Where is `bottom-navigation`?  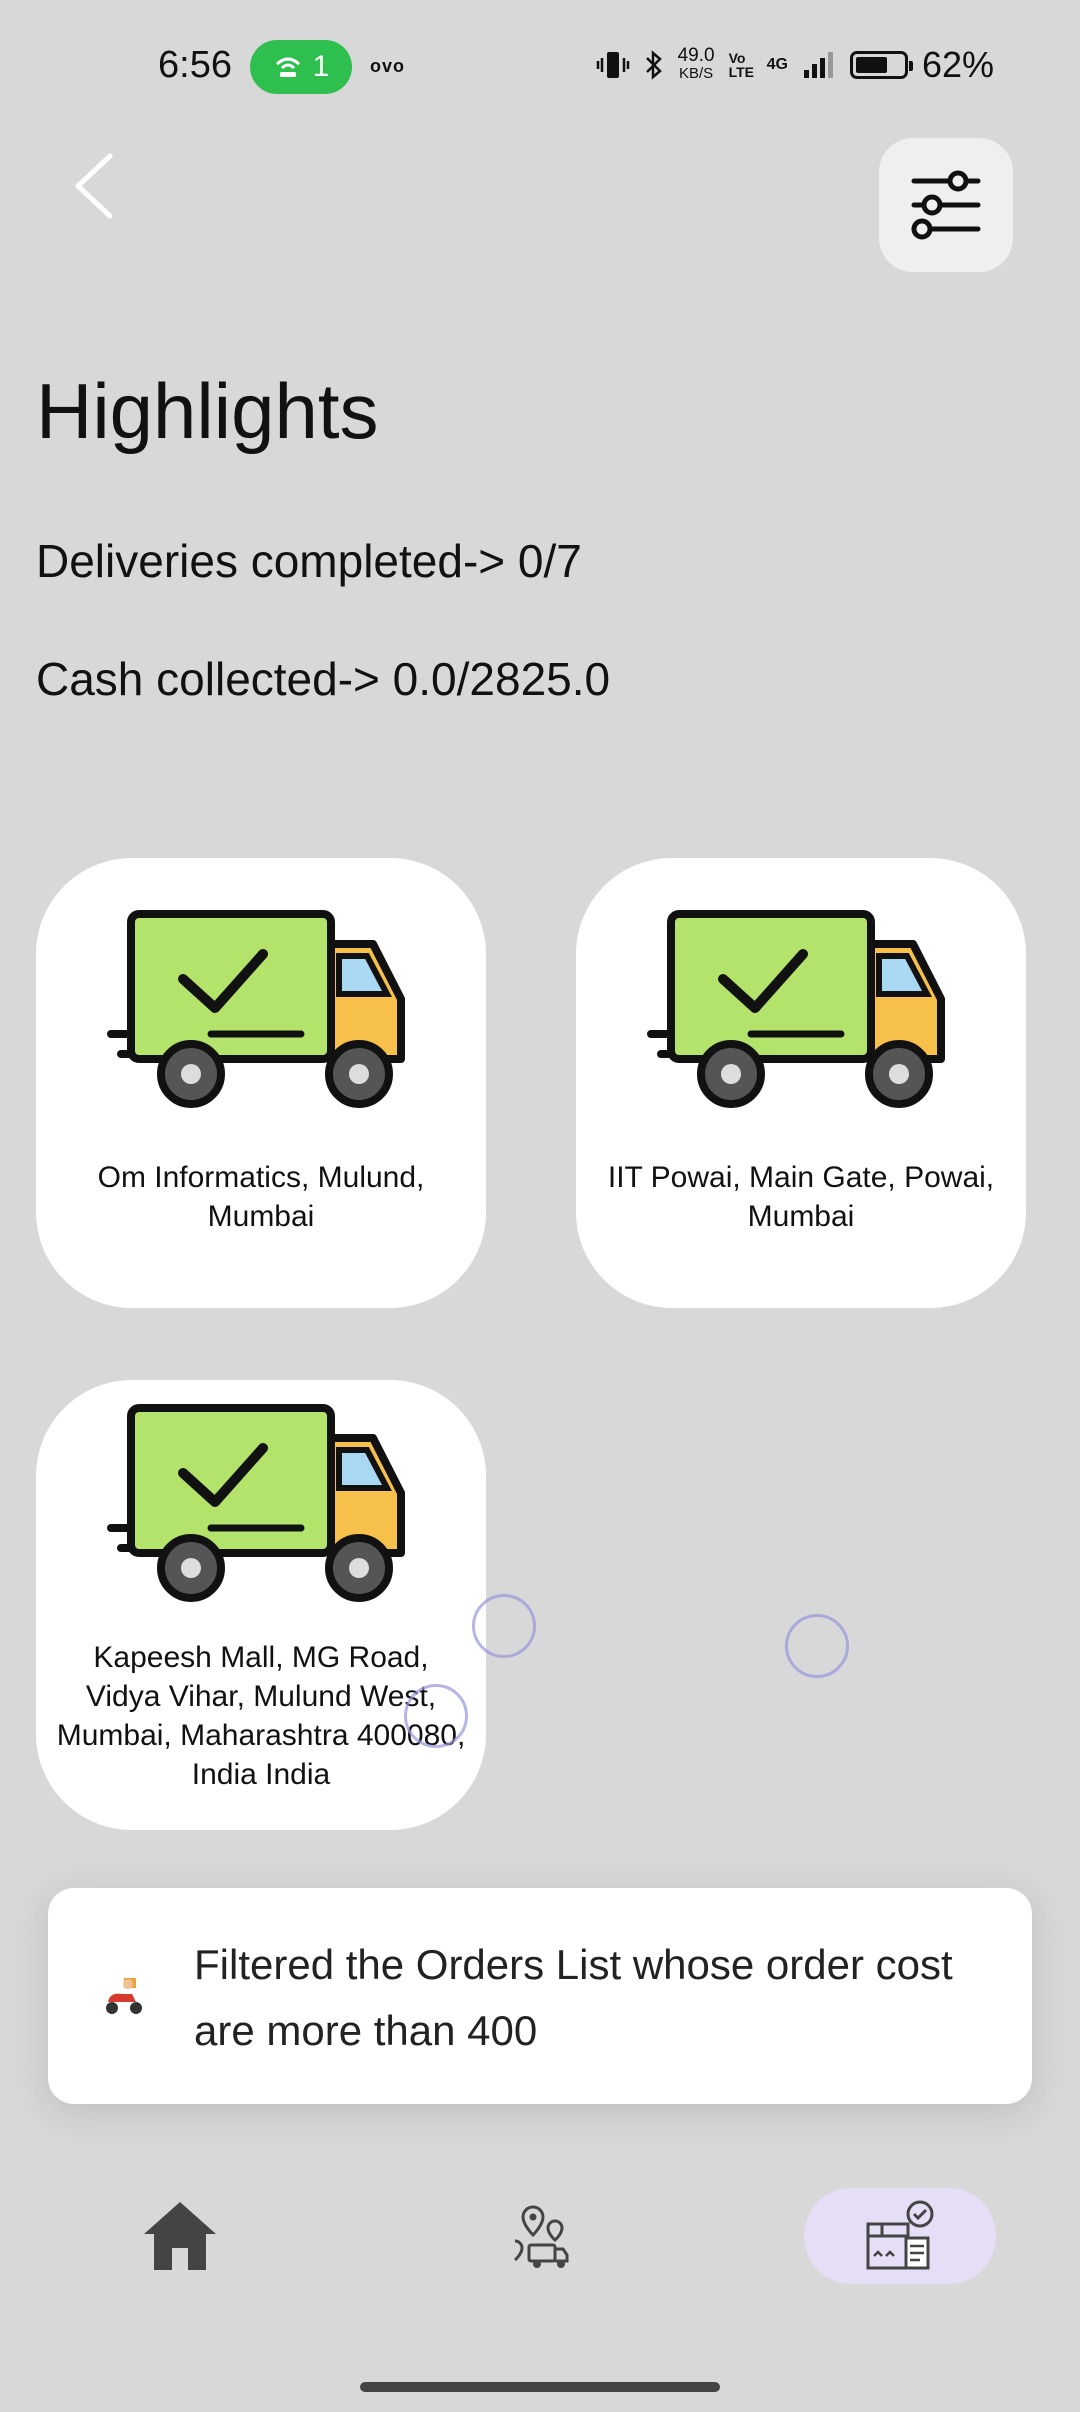
bottom-navigation is located at coordinates (540, 2240).